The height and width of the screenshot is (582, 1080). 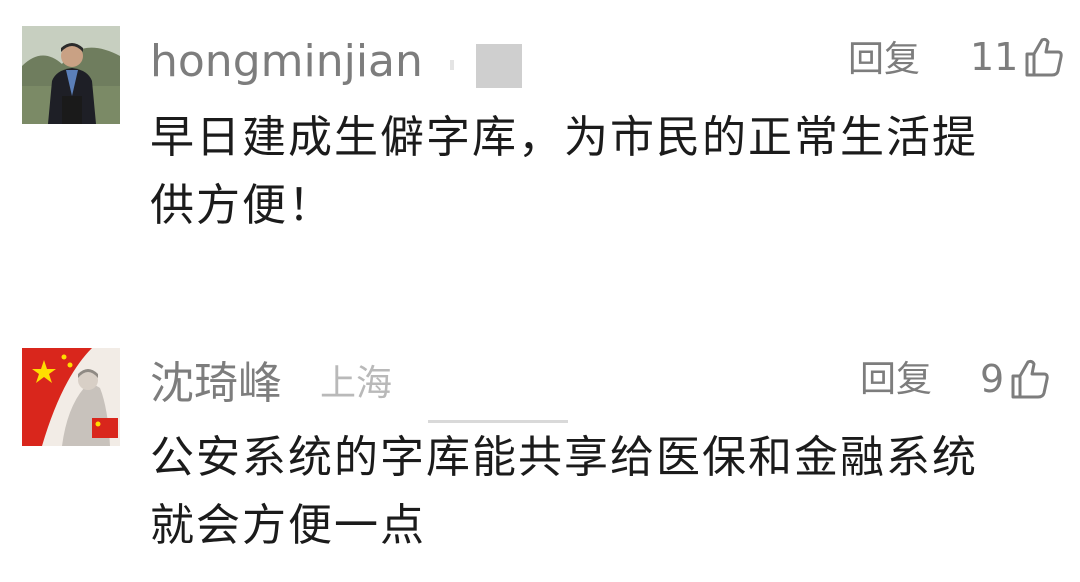 I want to click on person-photo-avatar-icon, so click(x=71, y=75).